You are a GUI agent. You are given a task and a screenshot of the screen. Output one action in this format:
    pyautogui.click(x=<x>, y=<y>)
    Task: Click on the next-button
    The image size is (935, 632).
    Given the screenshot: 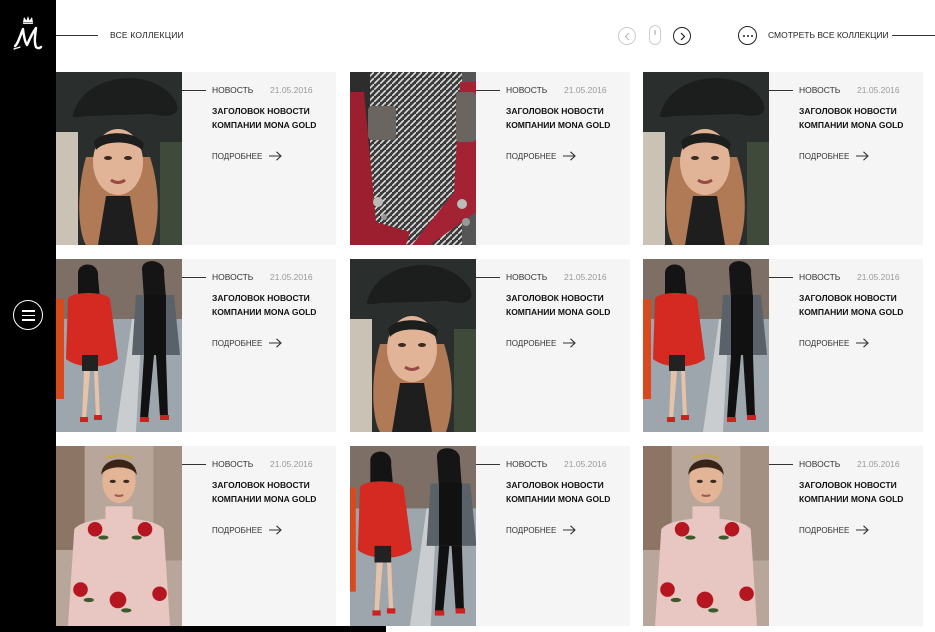 What is the action you would take?
    pyautogui.click(x=682, y=36)
    